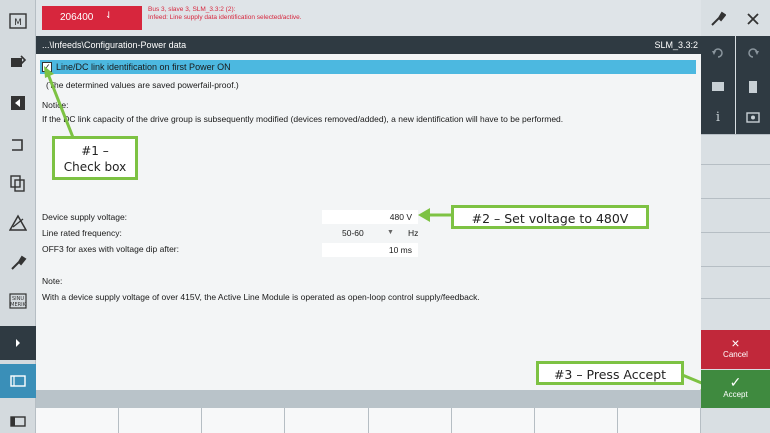  Describe the element at coordinates (18, 103) in the screenshot. I see `back-arrow-icon` at that location.